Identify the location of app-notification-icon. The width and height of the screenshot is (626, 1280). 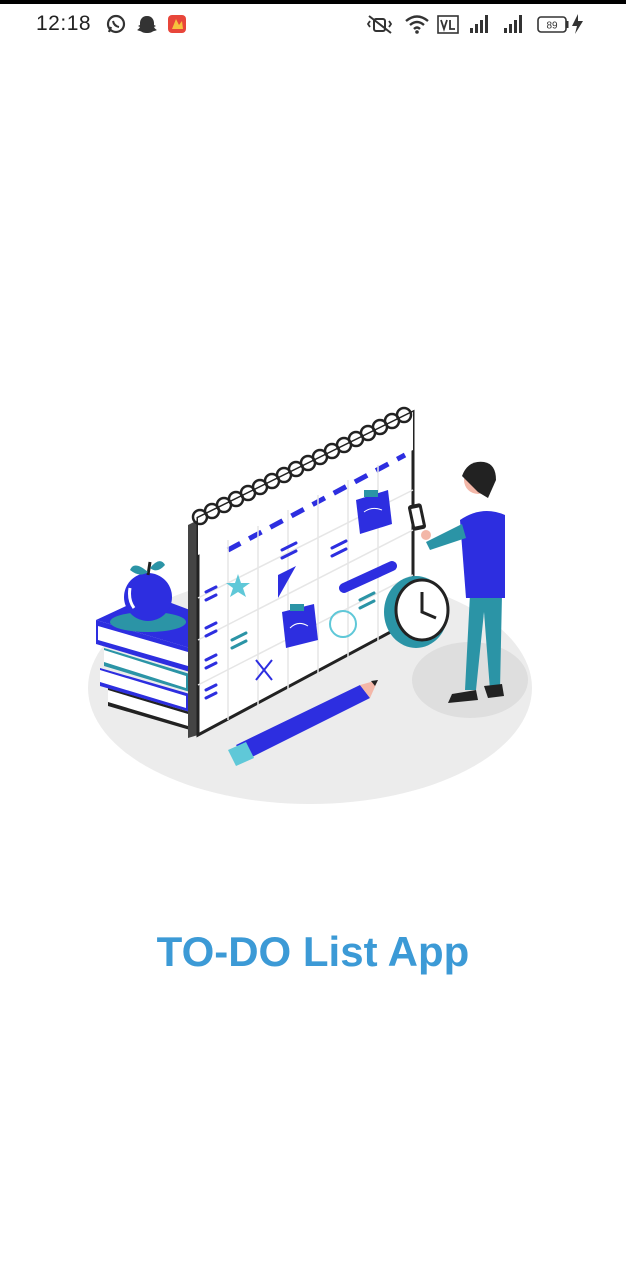
(177, 24).